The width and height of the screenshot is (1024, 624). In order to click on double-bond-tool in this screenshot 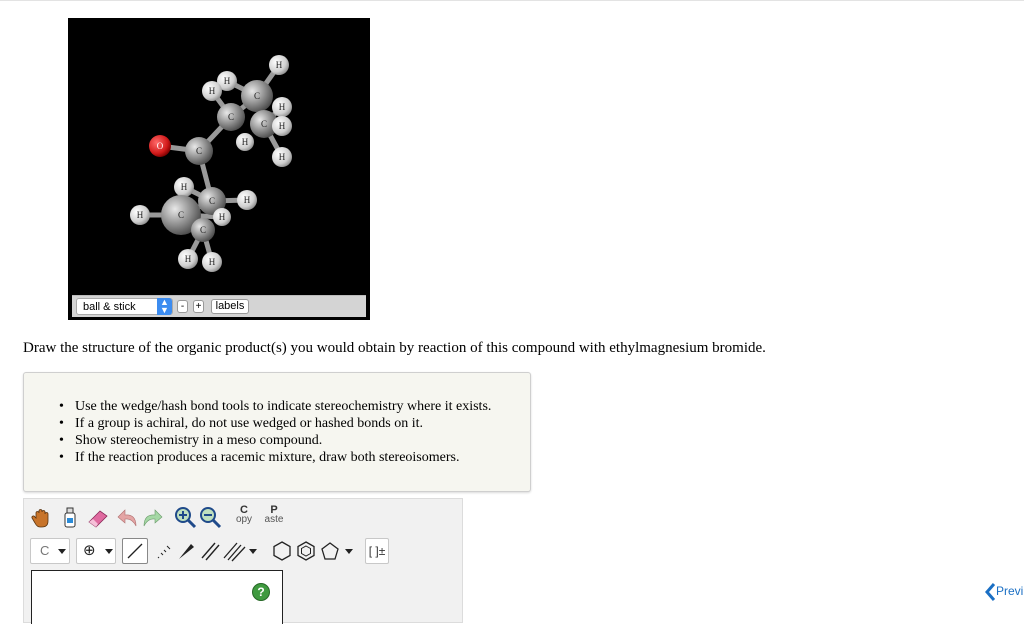, I will do `click(210, 551)`.